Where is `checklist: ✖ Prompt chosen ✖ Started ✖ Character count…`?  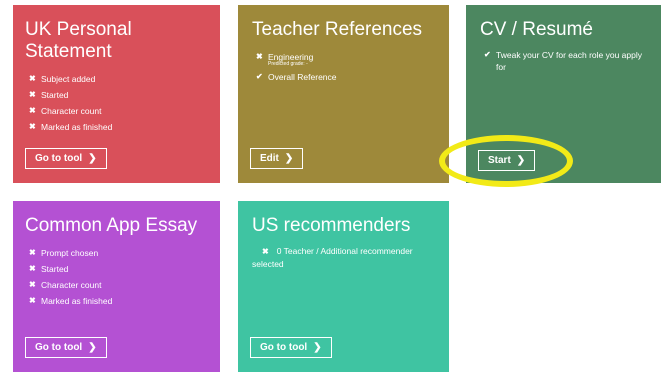 checklist: ✖ Prompt chosen ✖ Started ✖ Character count… is located at coordinates (116, 277).